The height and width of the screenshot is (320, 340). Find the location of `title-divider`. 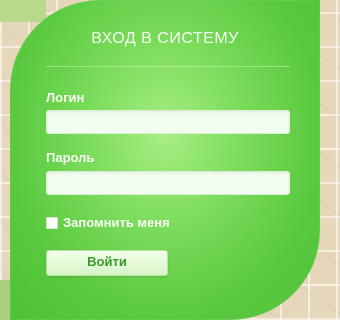

title-divider is located at coordinates (168, 66).